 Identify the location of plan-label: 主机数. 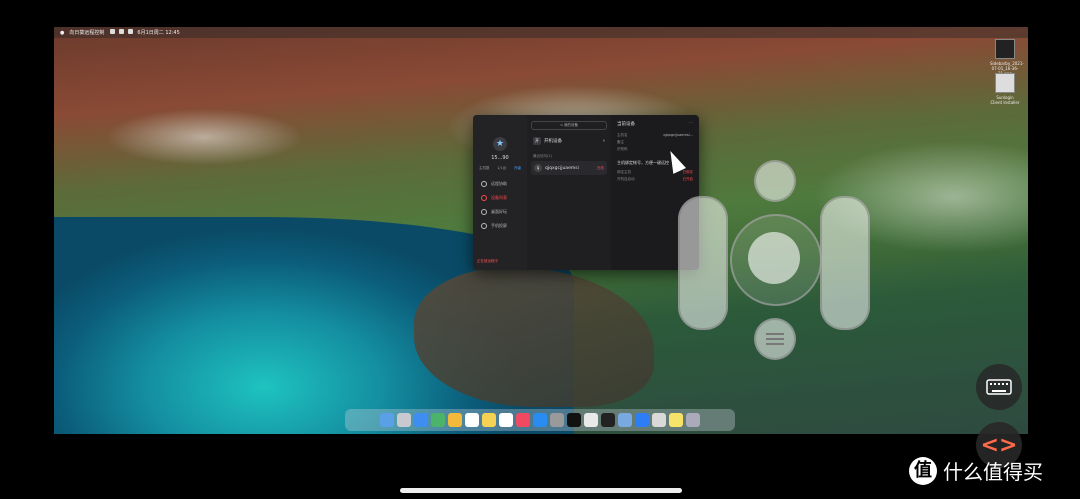
(484, 168).